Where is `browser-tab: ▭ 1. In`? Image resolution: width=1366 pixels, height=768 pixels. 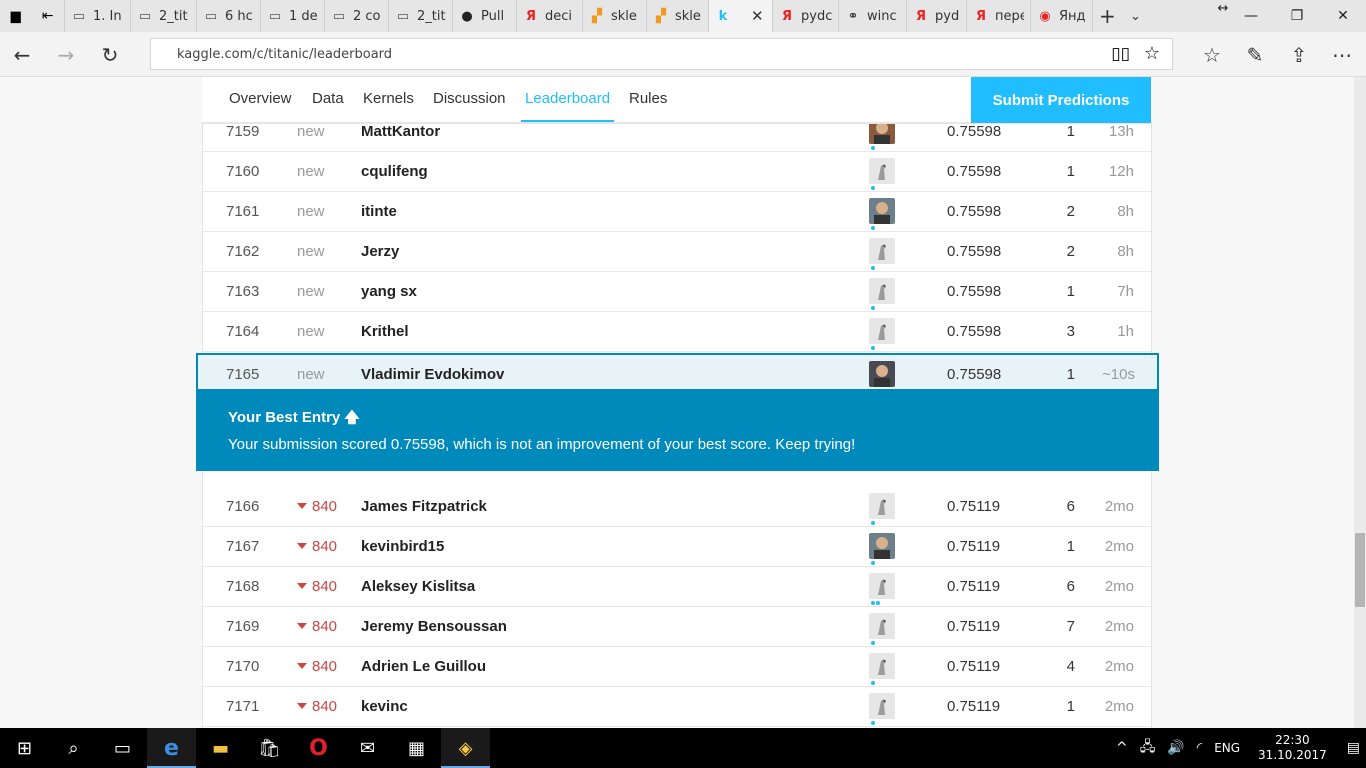
browser-tab: ▭ 1. In is located at coordinates (97, 16).